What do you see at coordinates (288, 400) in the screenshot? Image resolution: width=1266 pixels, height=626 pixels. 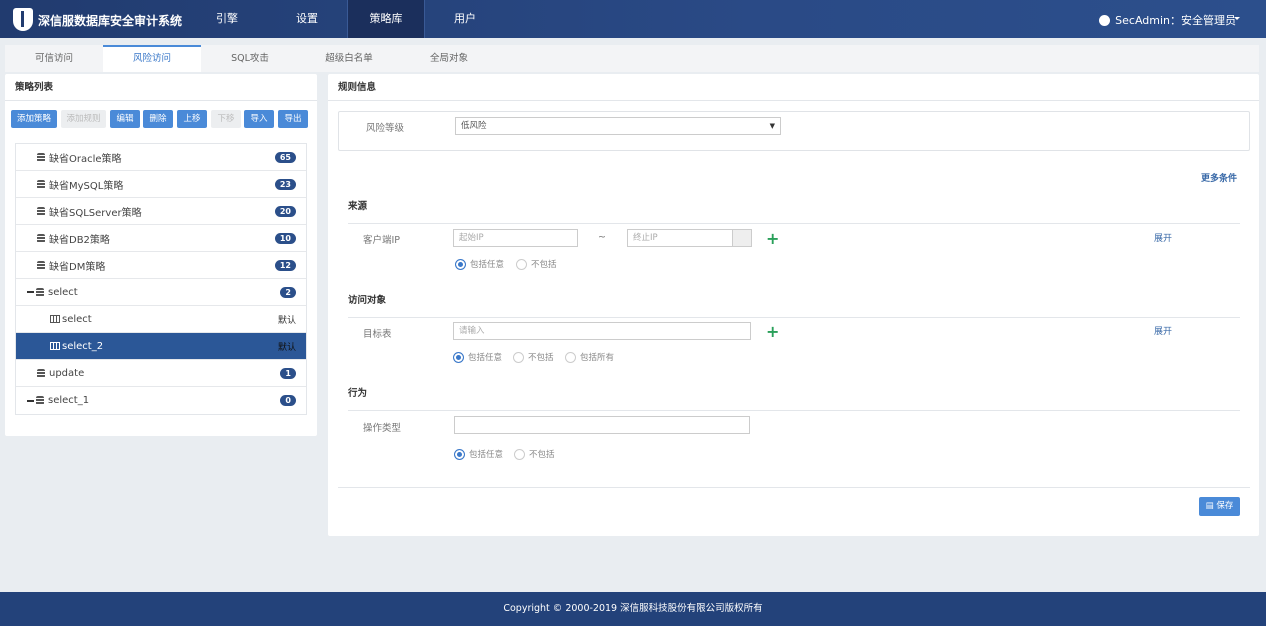 I see `count-badge: 0` at bounding box center [288, 400].